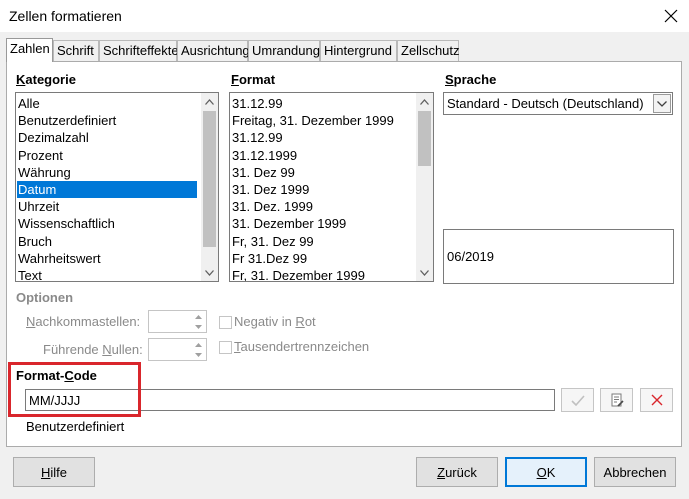 The height and width of the screenshot is (499, 689). Describe the element at coordinates (108, 274) in the screenshot. I see `kategorie-list-item: Text` at that location.